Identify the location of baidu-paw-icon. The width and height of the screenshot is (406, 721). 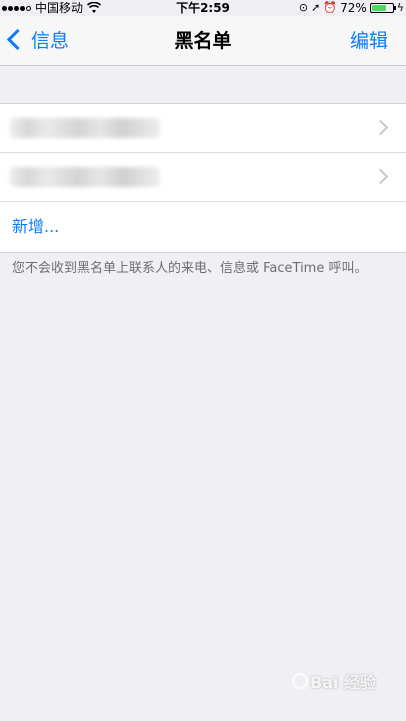
(299, 681).